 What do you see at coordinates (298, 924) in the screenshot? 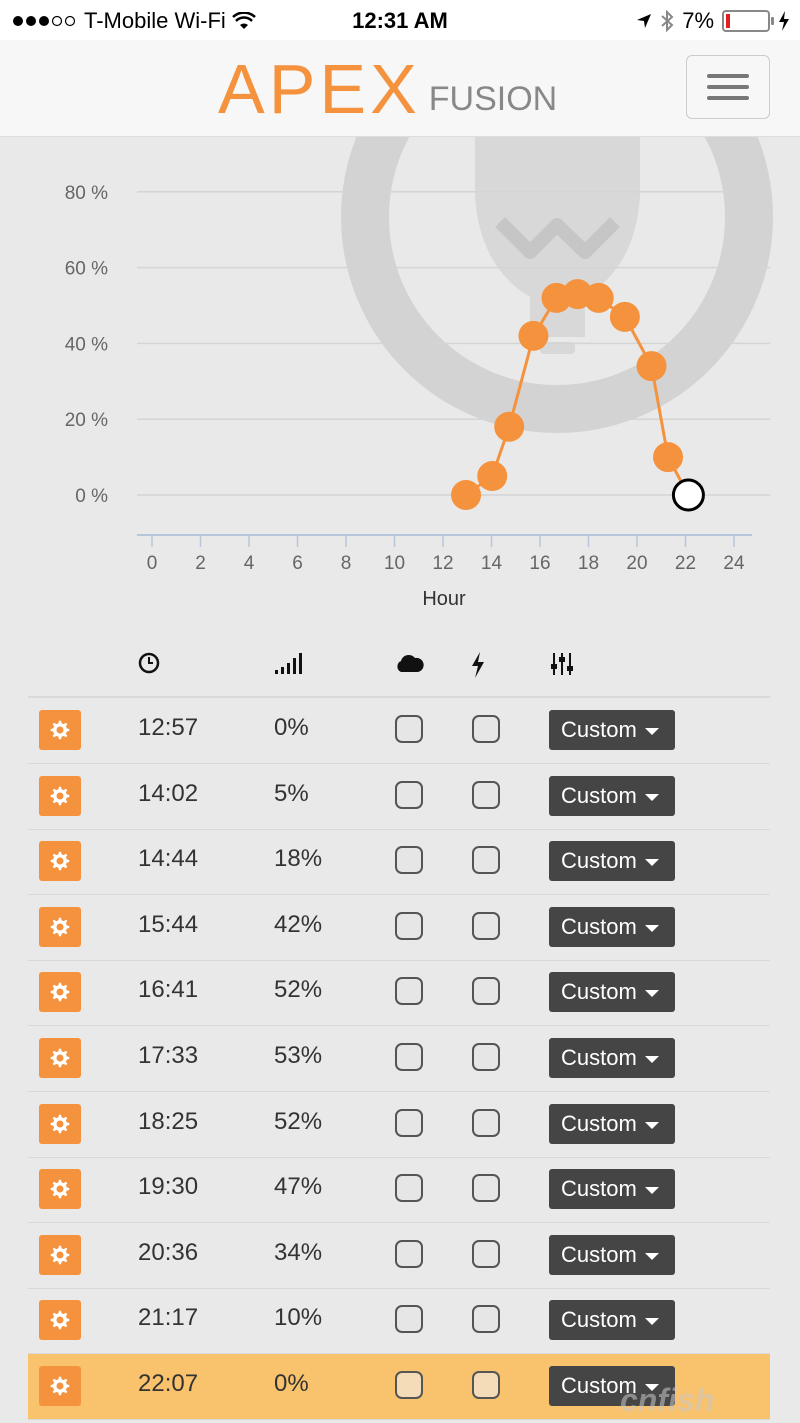
I see `row-intensity: 42%` at bounding box center [298, 924].